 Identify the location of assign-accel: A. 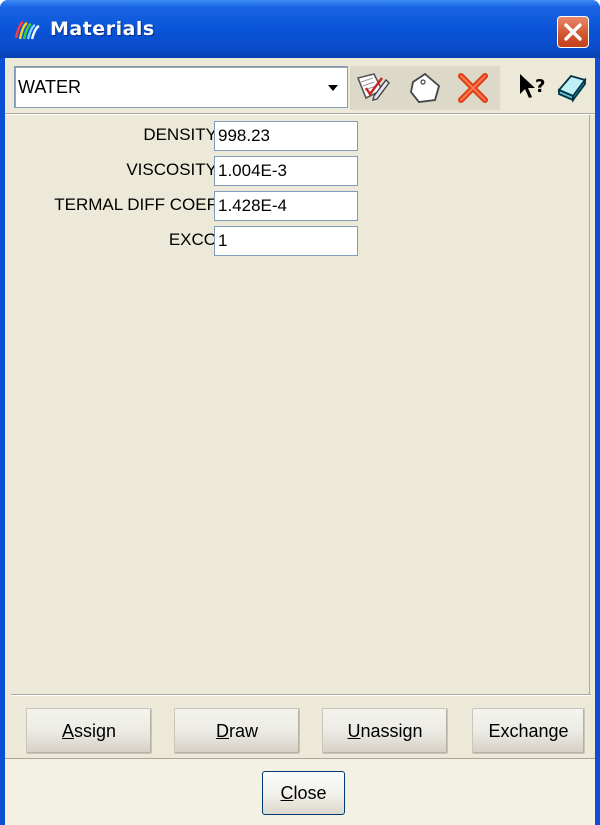
(67, 730).